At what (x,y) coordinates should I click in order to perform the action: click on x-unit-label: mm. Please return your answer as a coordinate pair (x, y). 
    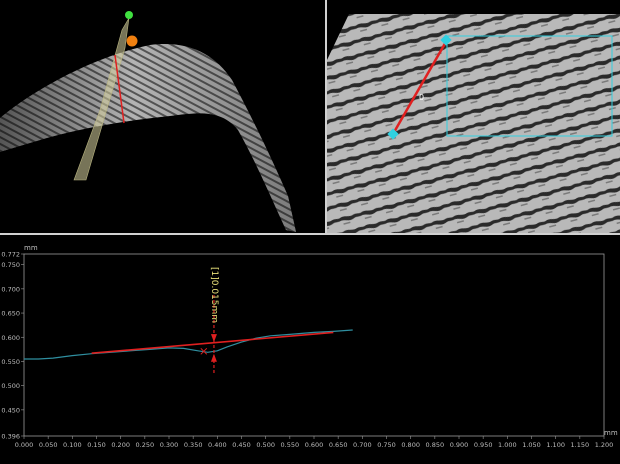
    Looking at the image, I should click on (611, 433).